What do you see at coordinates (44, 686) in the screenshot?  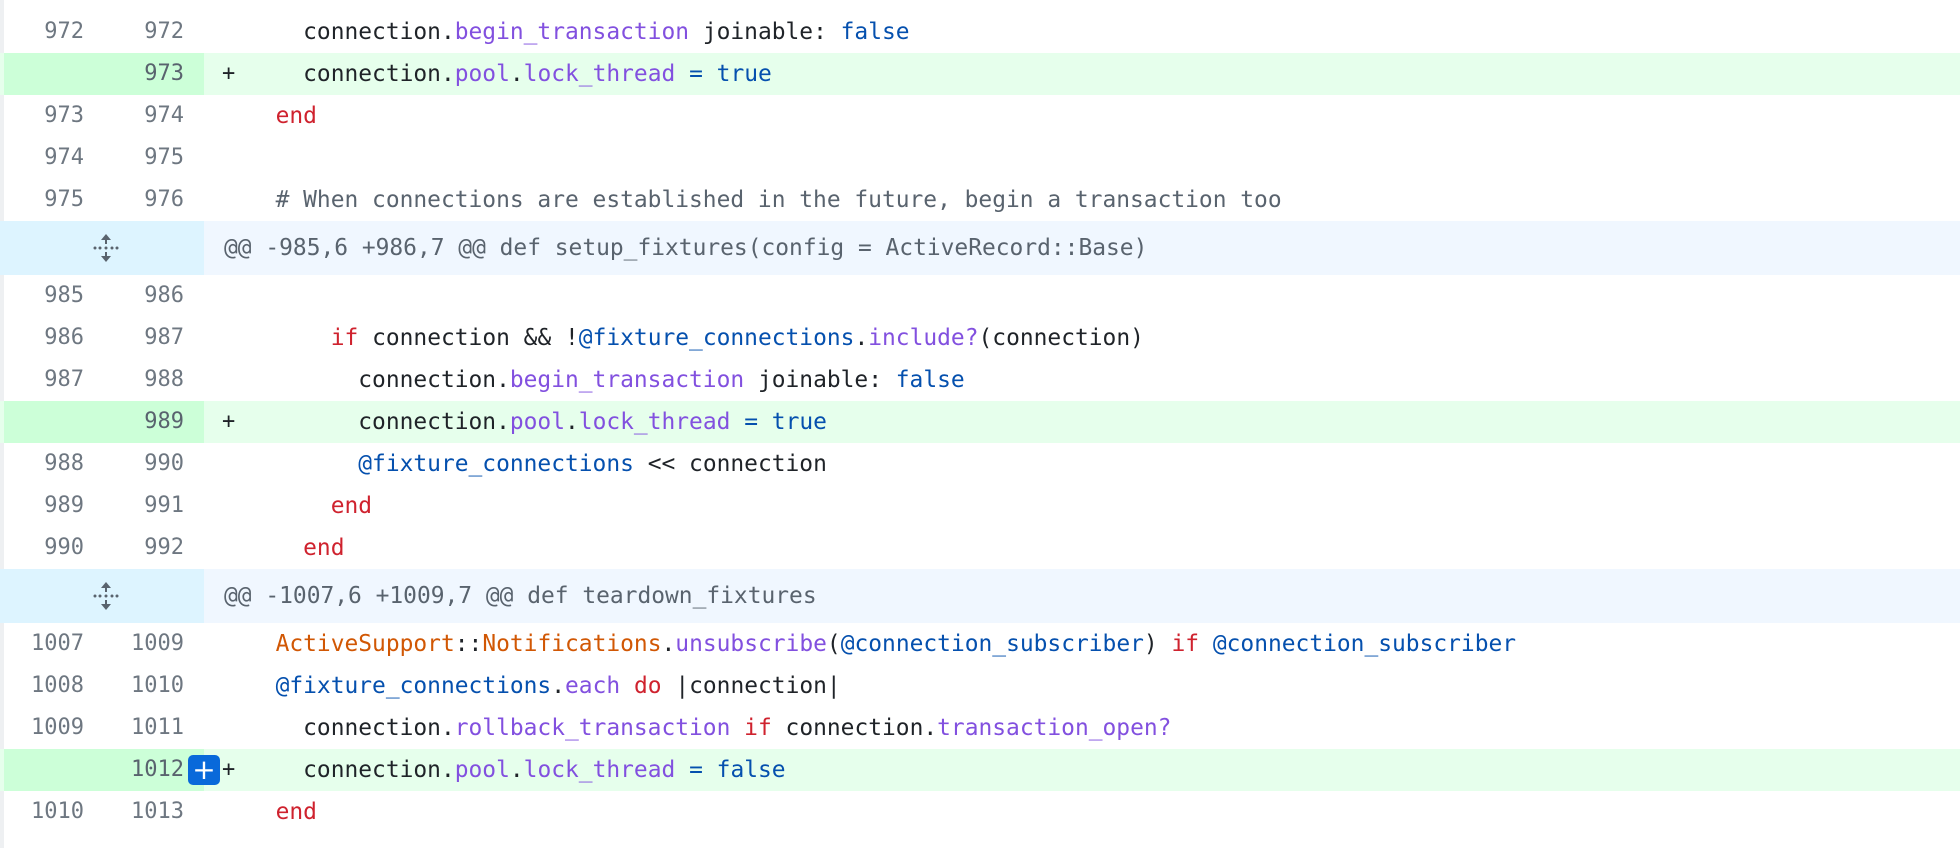 I see `old-line-number: 1008` at bounding box center [44, 686].